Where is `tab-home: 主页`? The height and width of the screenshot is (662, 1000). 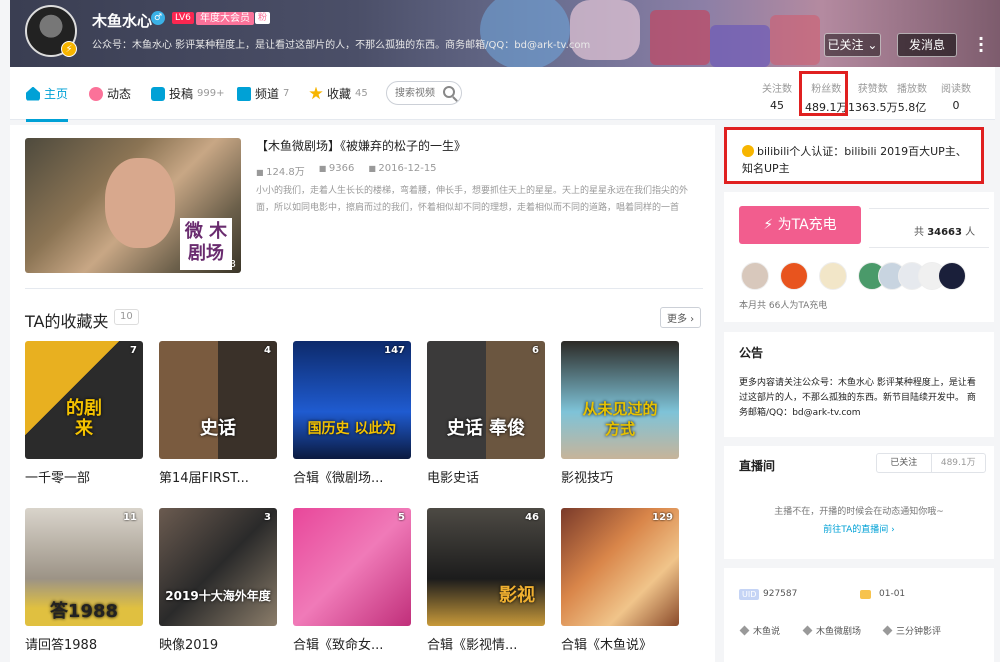
tab-home: 主页 is located at coordinates (47, 103).